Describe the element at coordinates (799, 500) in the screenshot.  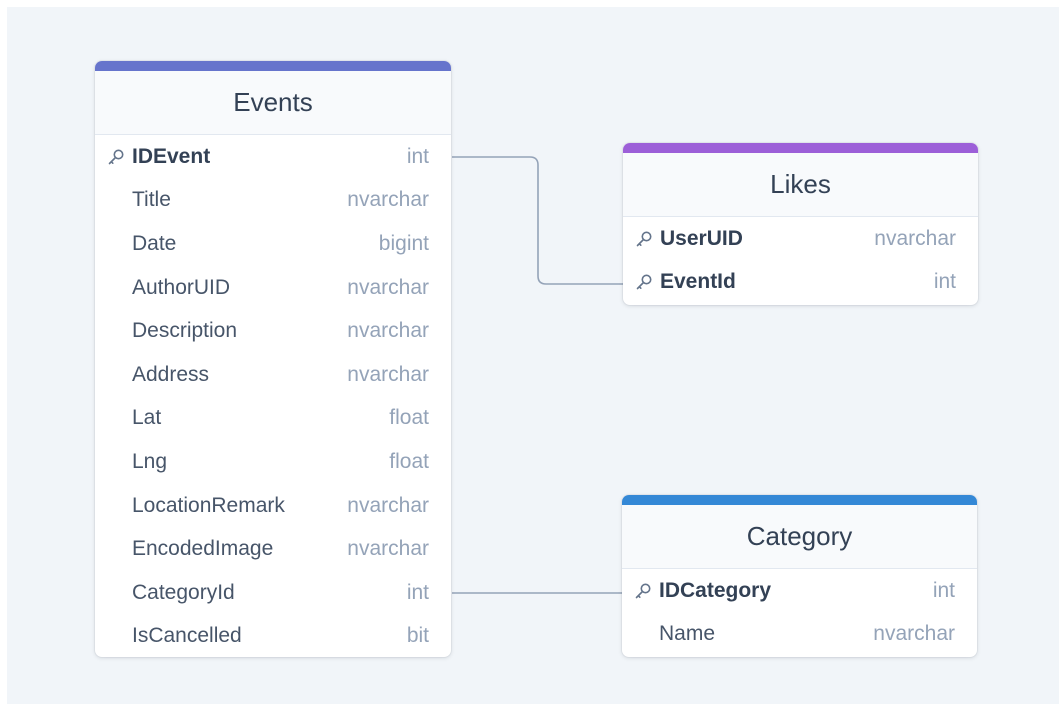
I see `table-category-accent` at that location.